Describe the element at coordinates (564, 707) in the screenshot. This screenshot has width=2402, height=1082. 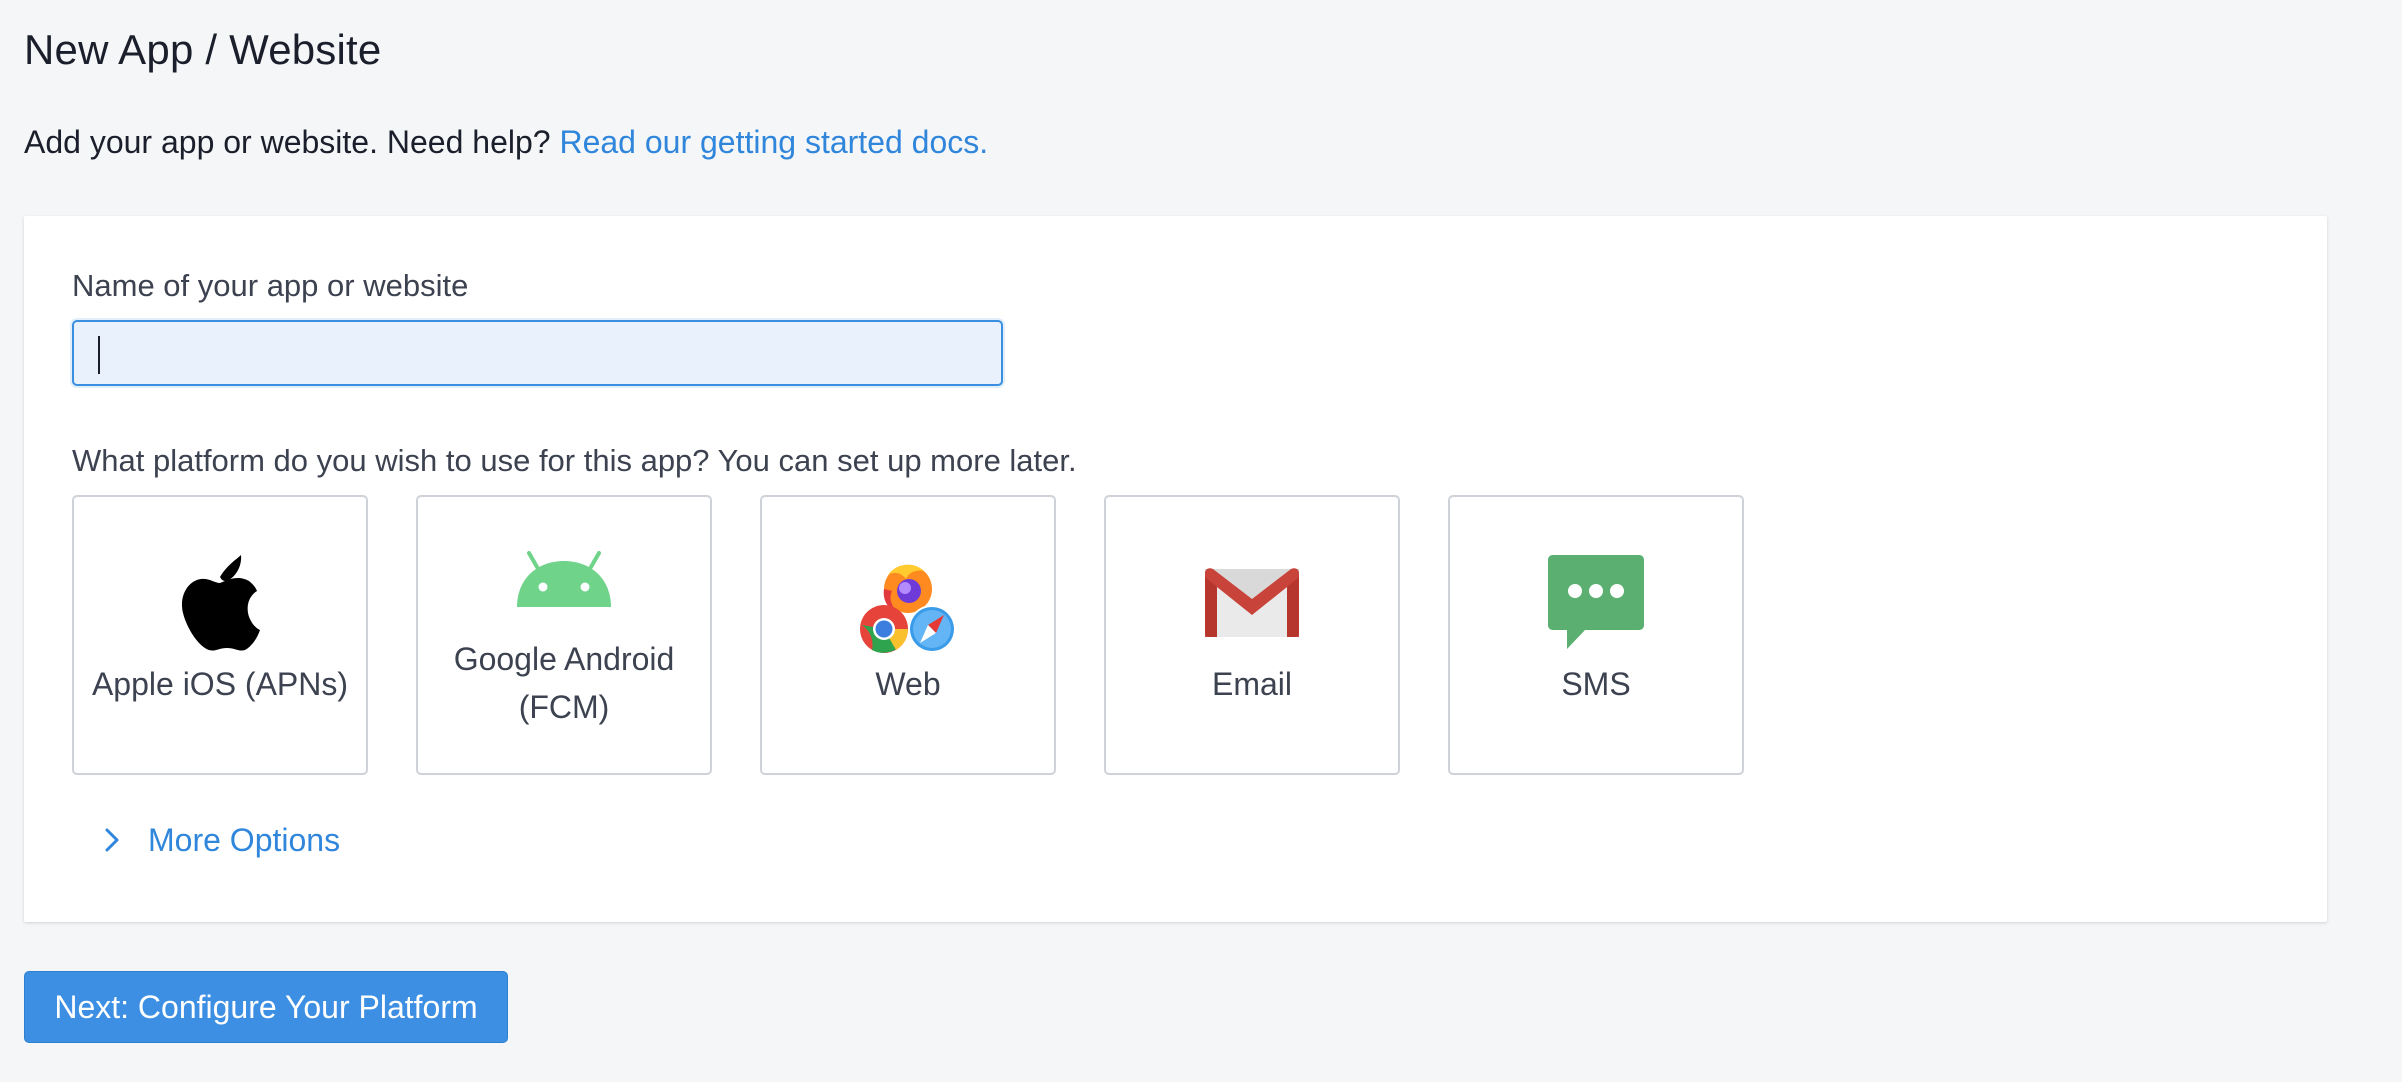
I see `platform-label-google-android-line2: (FCM)` at that location.